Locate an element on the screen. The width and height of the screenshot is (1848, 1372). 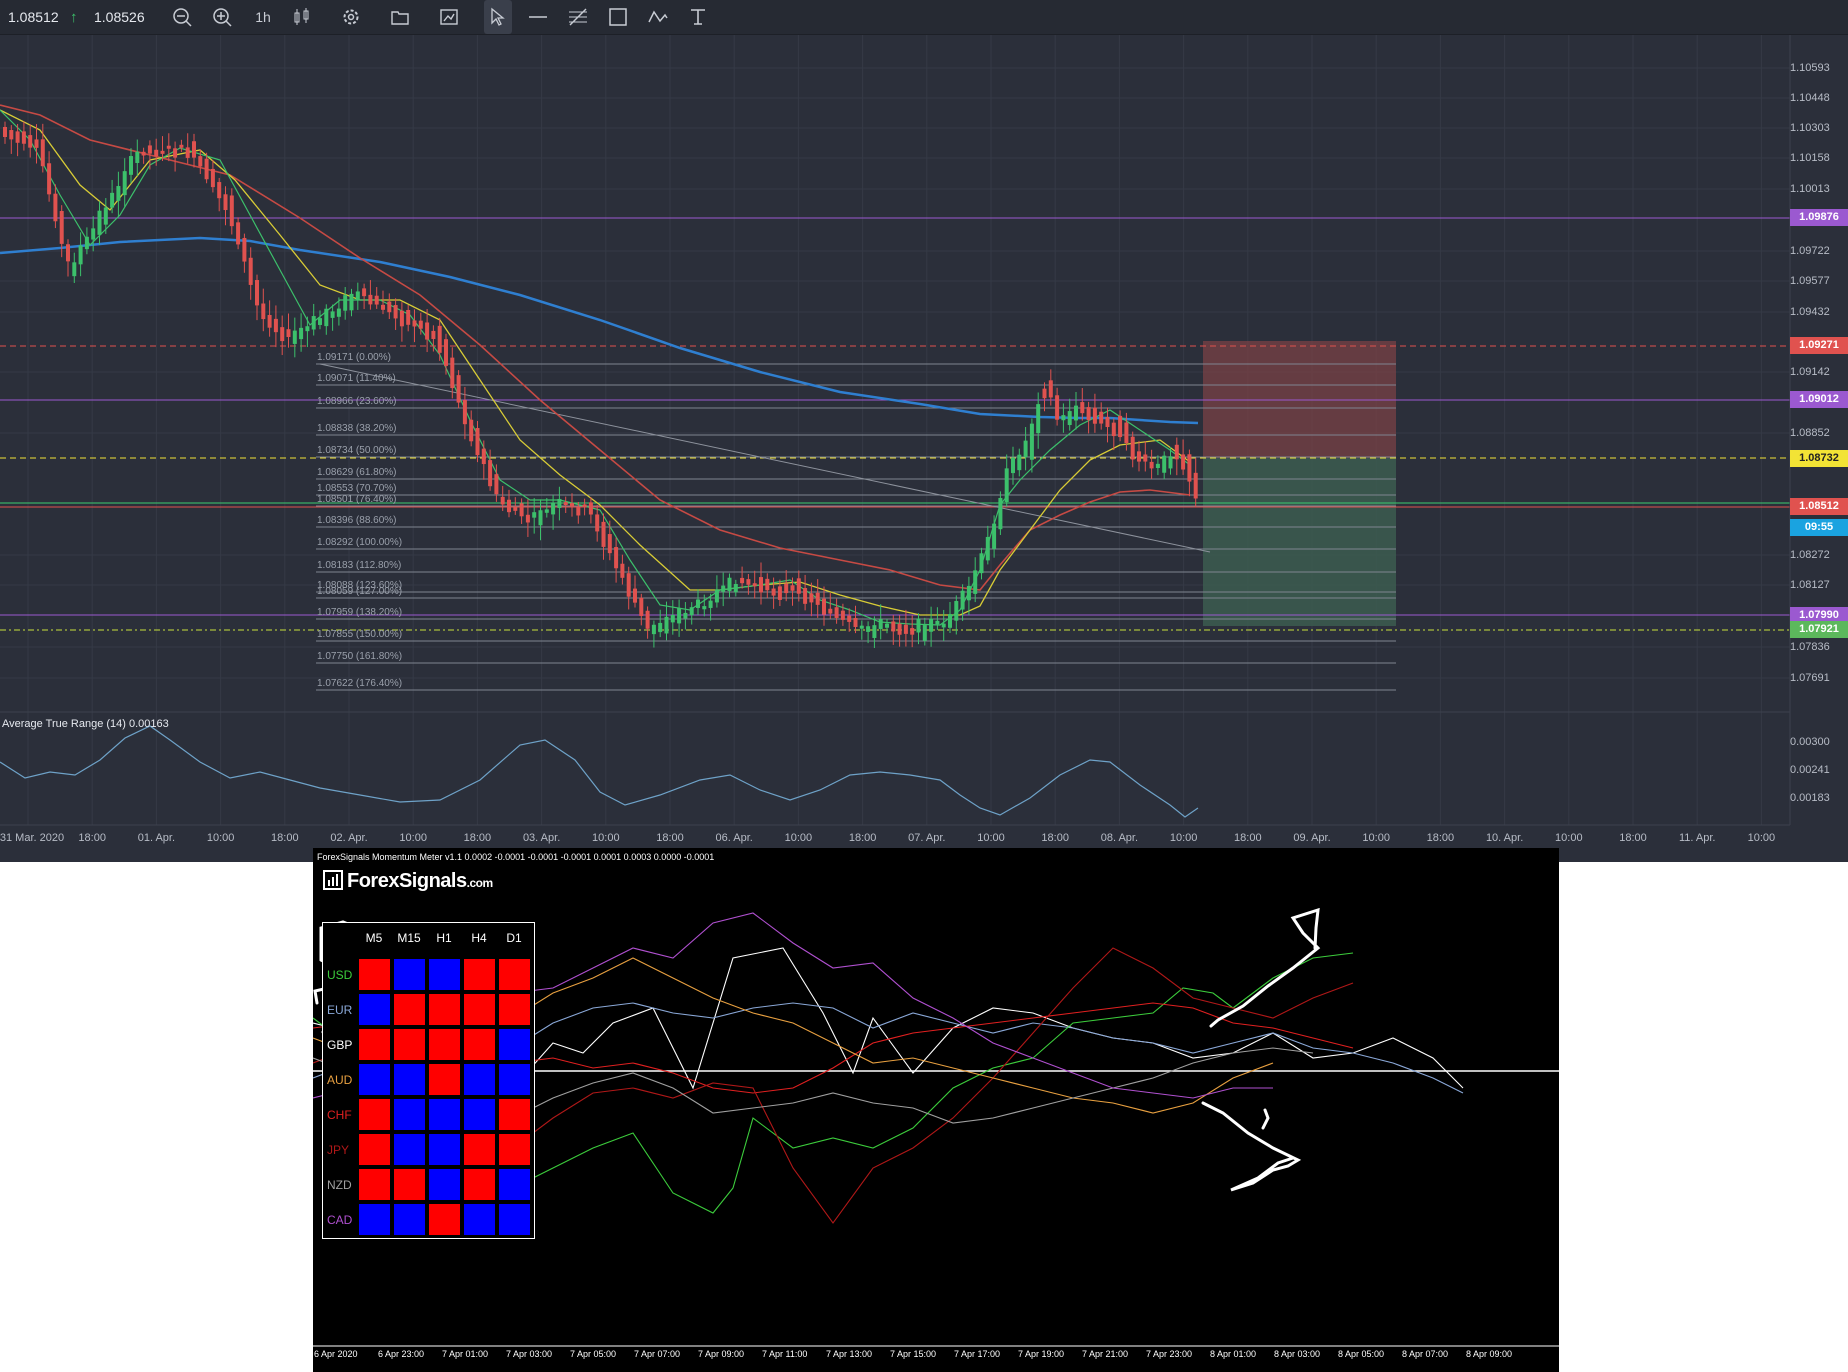
fib-label: 1.08734 (50.00%) is located at coordinates (357, 450).